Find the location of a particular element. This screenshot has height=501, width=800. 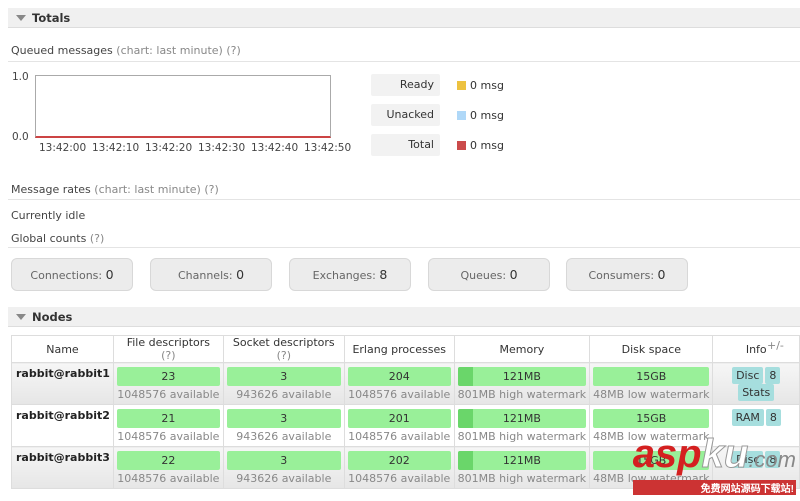

nodes-section-header: Nodes is located at coordinates (404, 317).